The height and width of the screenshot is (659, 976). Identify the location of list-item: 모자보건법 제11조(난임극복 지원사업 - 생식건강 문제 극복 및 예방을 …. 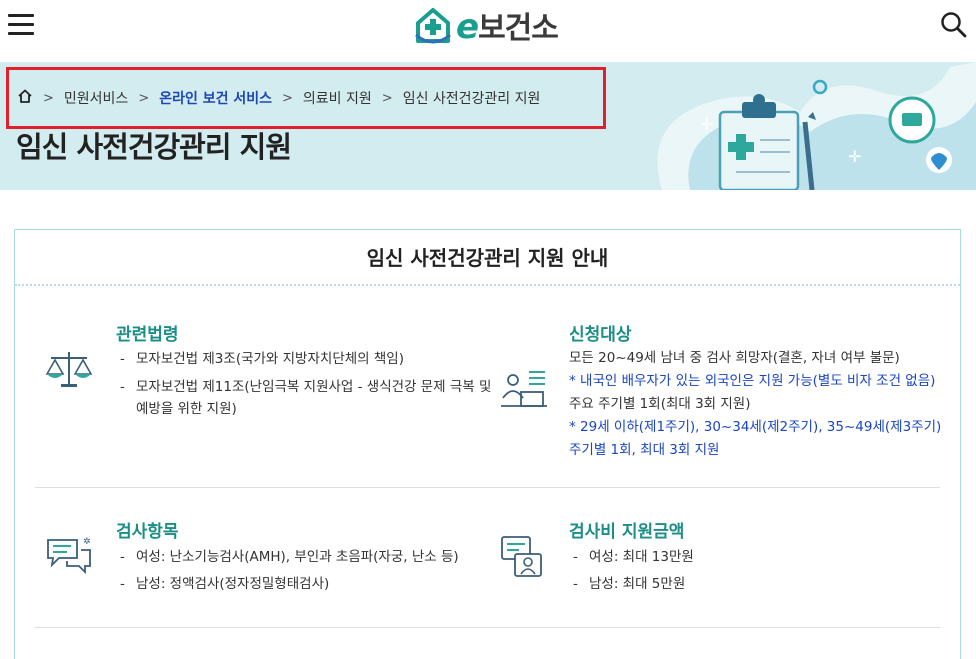
(306, 398).